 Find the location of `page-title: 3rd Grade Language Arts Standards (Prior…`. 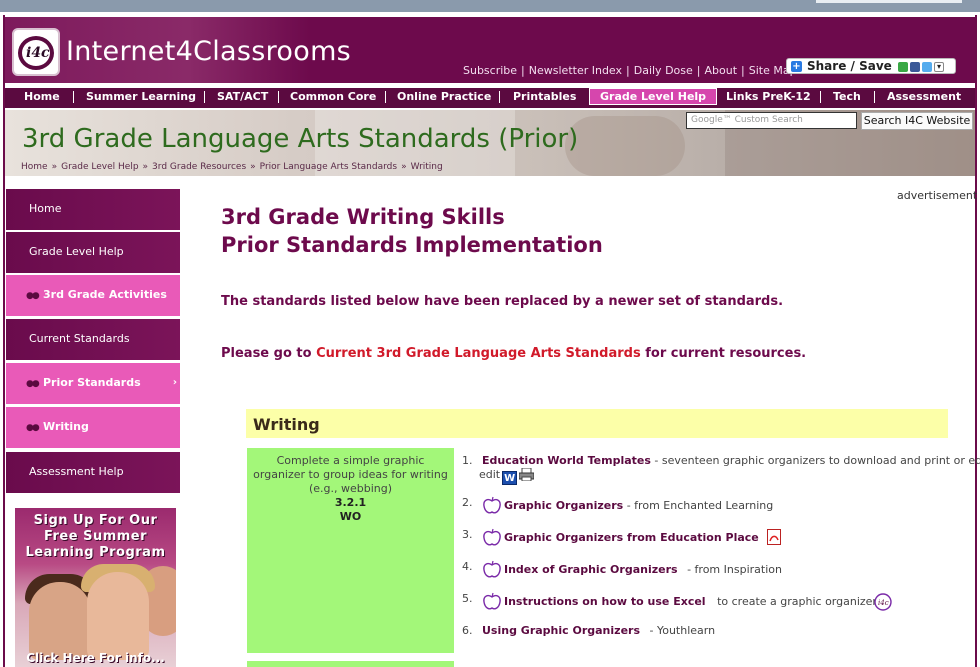

page-title: 3rd Grade Language Arts Standards (Prior… is located at coordinates (300, 139).